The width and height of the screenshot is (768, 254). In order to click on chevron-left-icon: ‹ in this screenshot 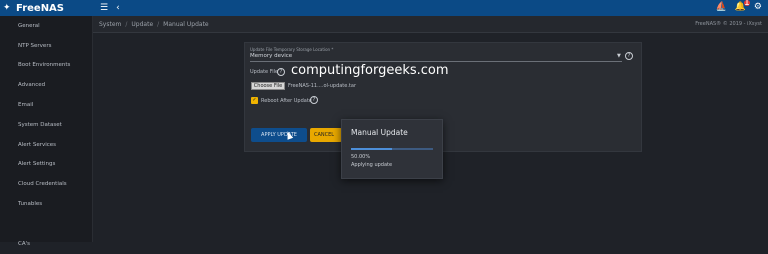, I will do `click(118, 8)`.